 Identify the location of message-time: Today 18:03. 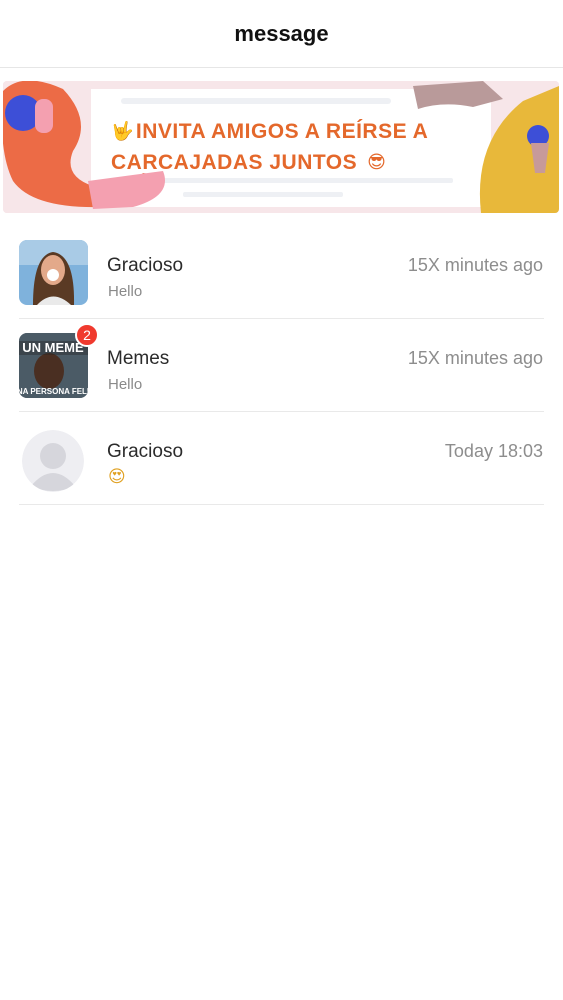
(493, 451).